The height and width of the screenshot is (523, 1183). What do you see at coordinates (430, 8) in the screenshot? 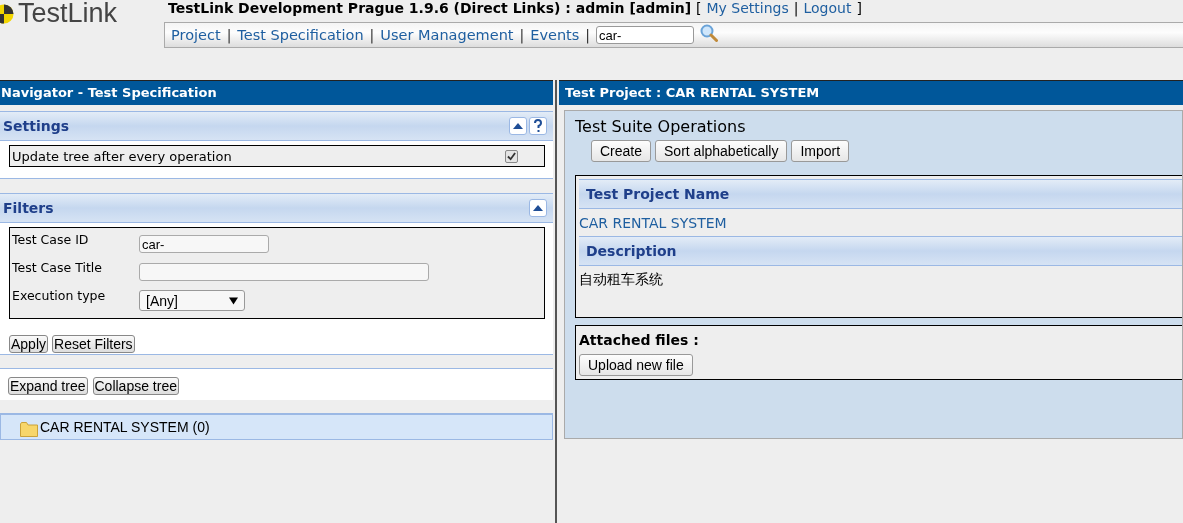
I see `app-title: TestLink Development Prague 1.9.6 (Direct Links) : admin [admin]` at bounding box center [430, 8].